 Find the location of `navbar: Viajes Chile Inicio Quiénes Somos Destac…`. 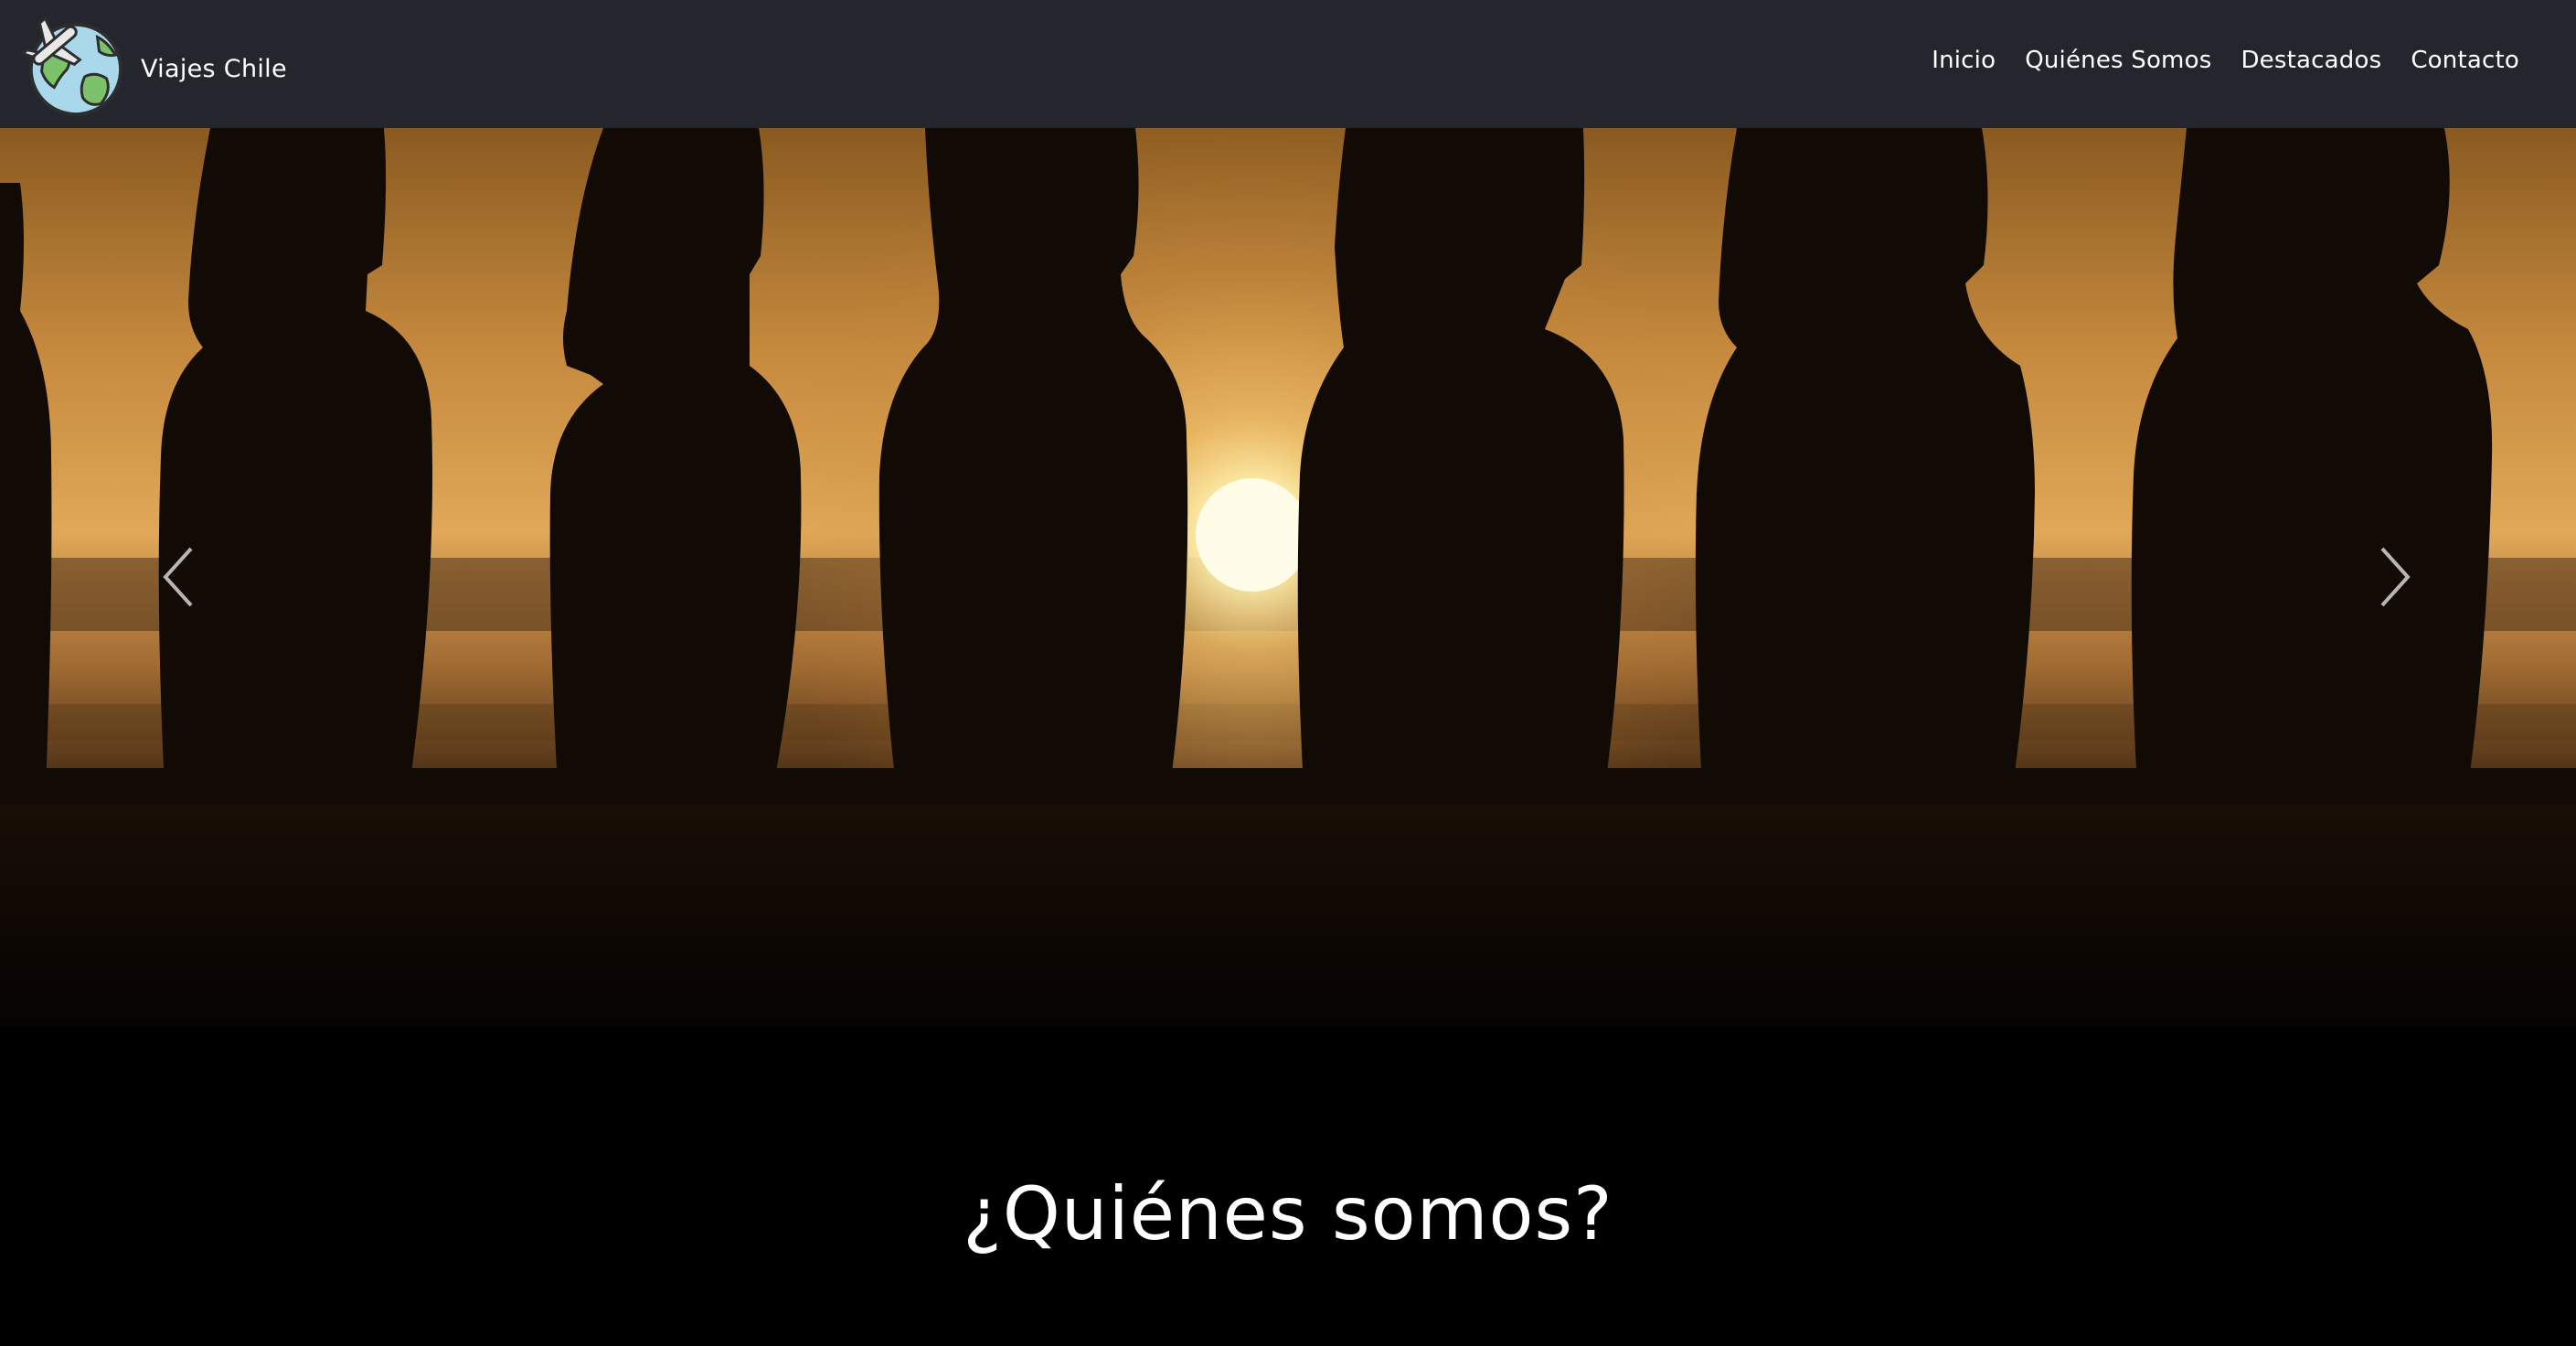

navbar: Viajes Chile Inicio Quiénes Somos Destac… is located at coordinates (1288, 64).